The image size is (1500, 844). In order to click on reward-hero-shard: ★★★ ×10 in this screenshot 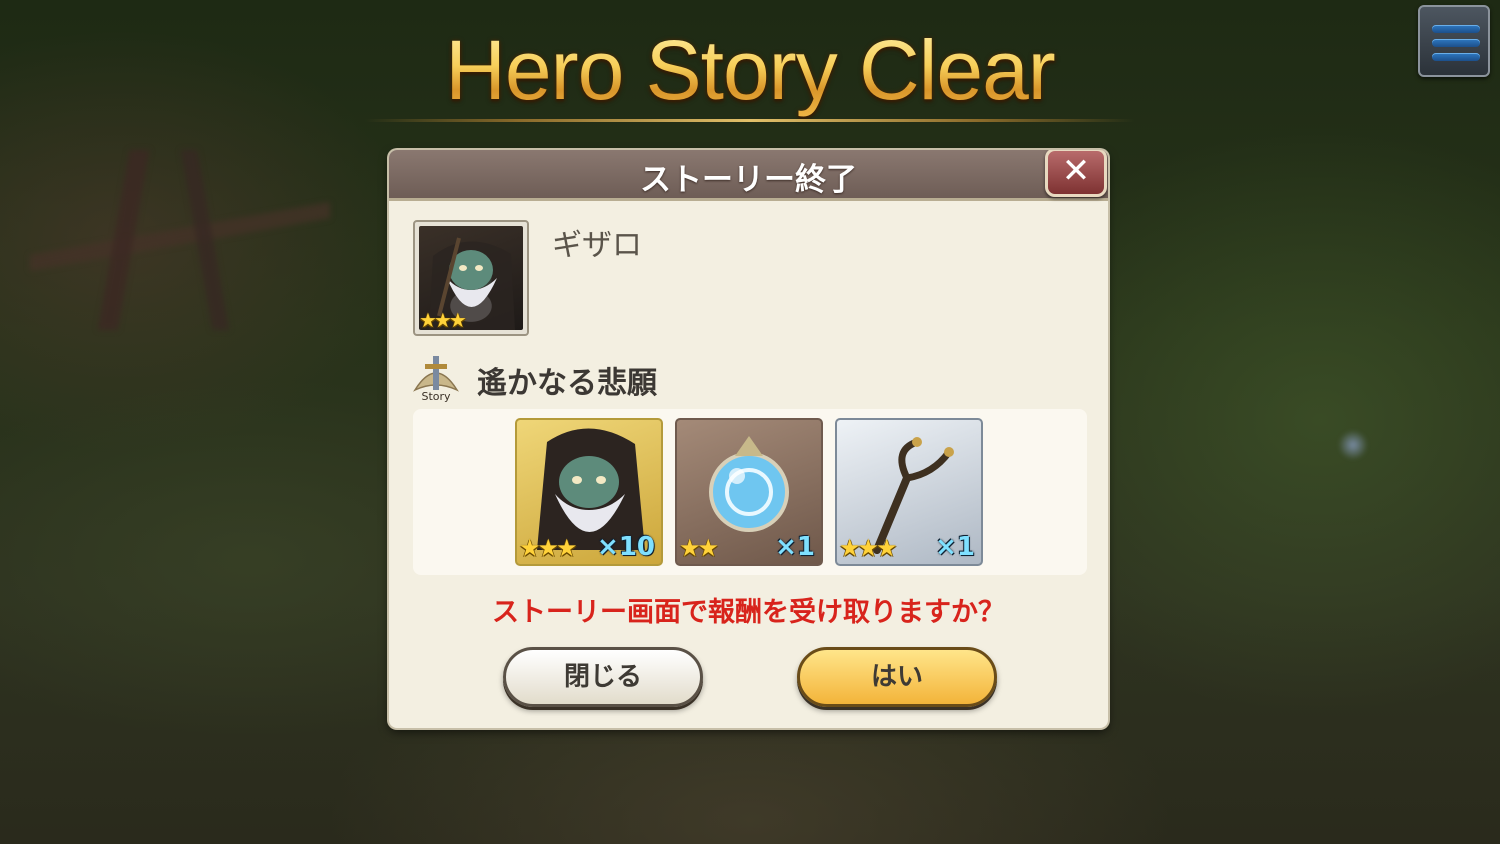, I will do `click(589, 492)`.